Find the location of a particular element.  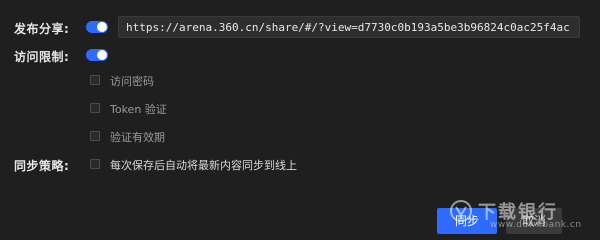

watermark-subtitle: www.downbank.cn is located at coordinates (536, 225).